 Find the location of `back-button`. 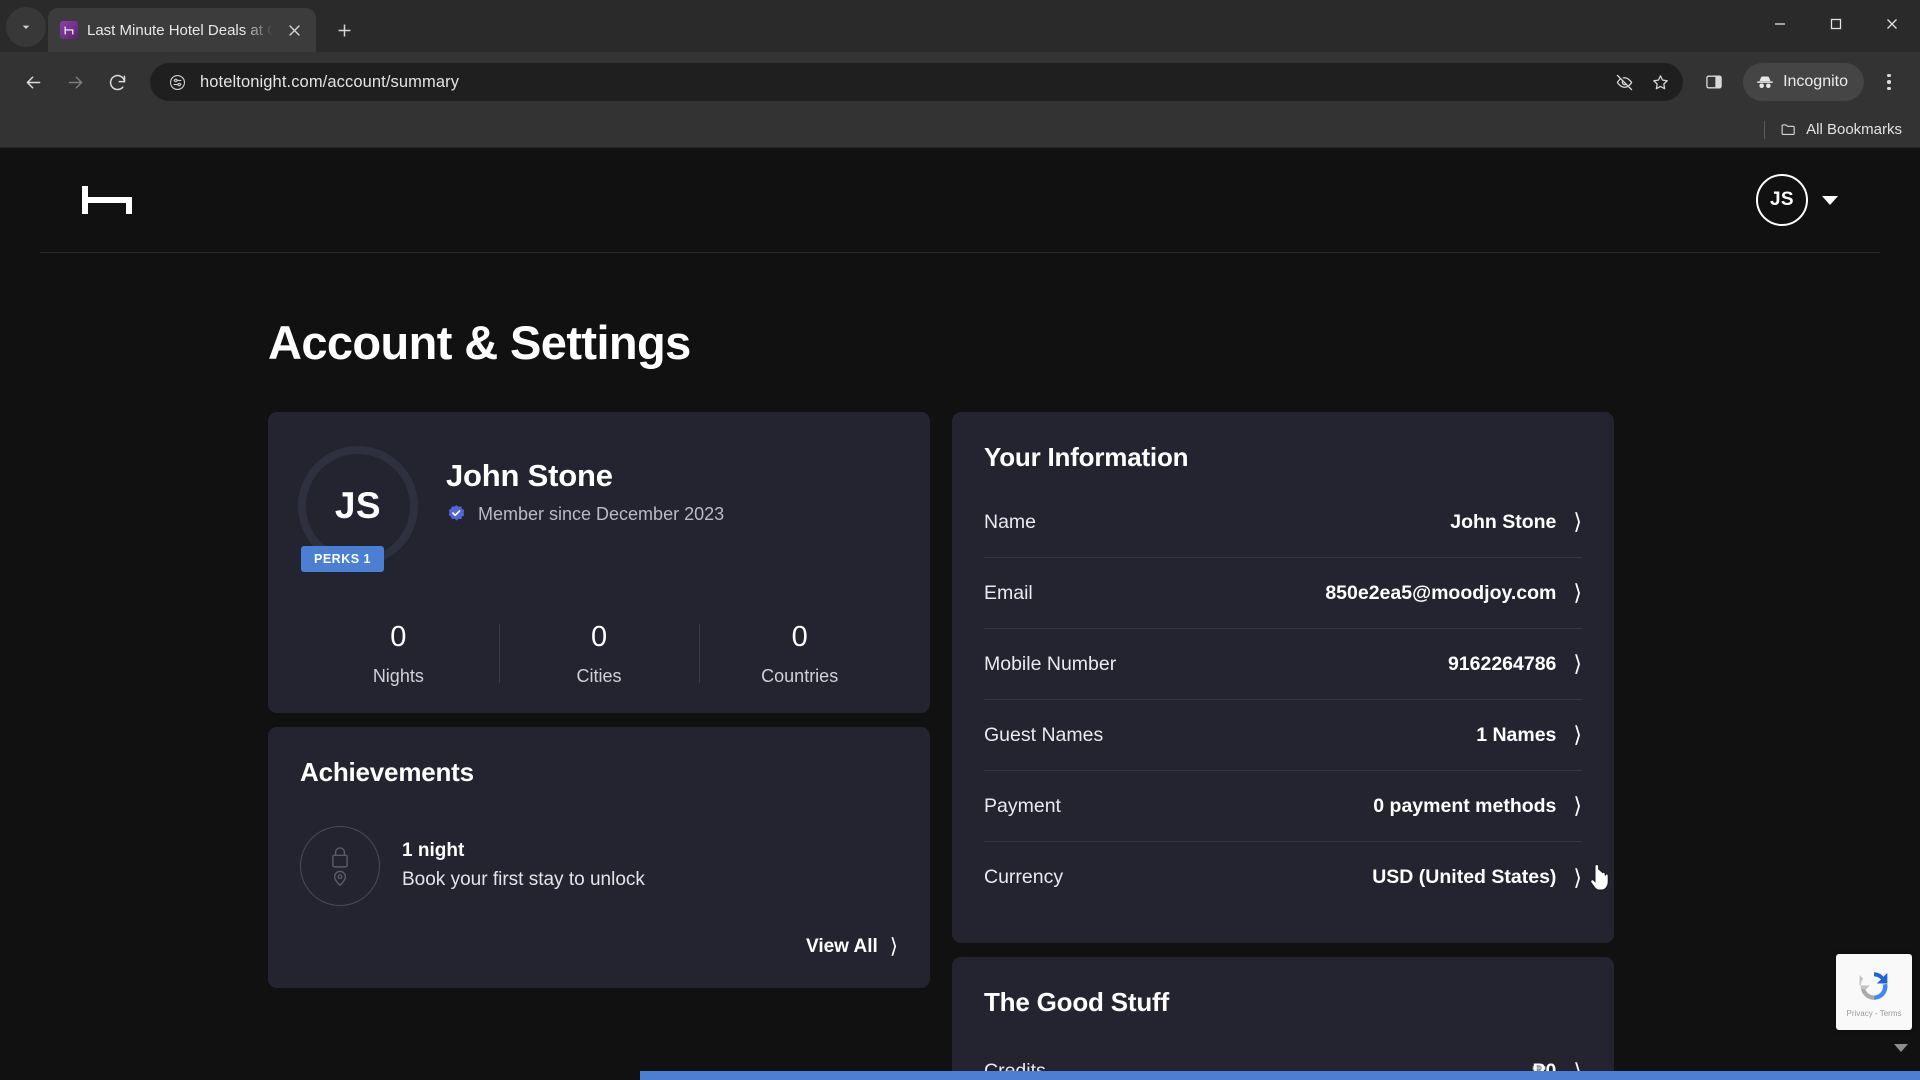

back-button is located at coordinates (33, 82).